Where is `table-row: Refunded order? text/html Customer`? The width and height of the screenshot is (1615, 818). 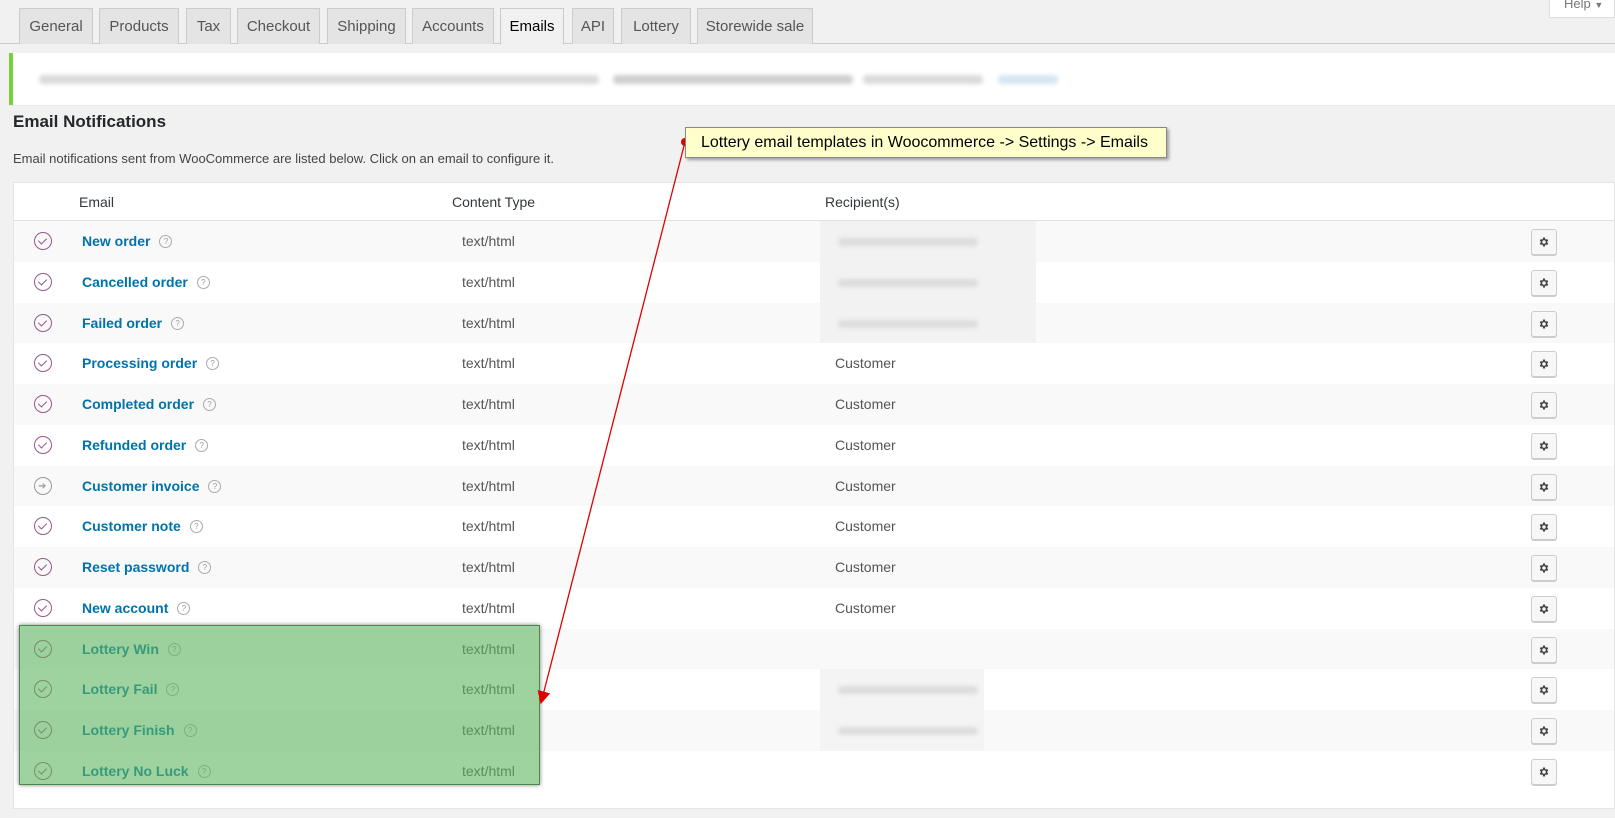 table-row: Refunded order? text/html Customer is located at coordinates (814, 445).